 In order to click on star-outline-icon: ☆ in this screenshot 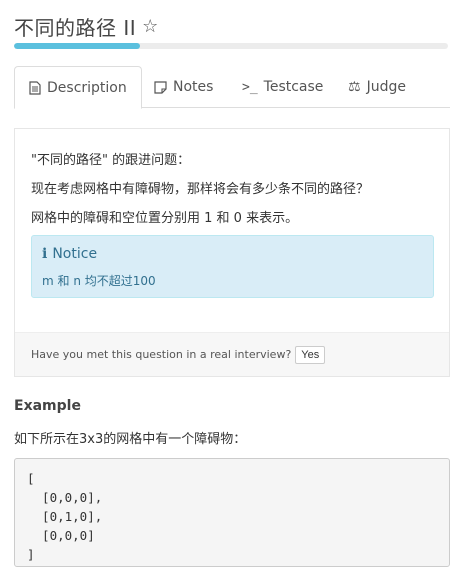, I will do `click(150, 26)`.